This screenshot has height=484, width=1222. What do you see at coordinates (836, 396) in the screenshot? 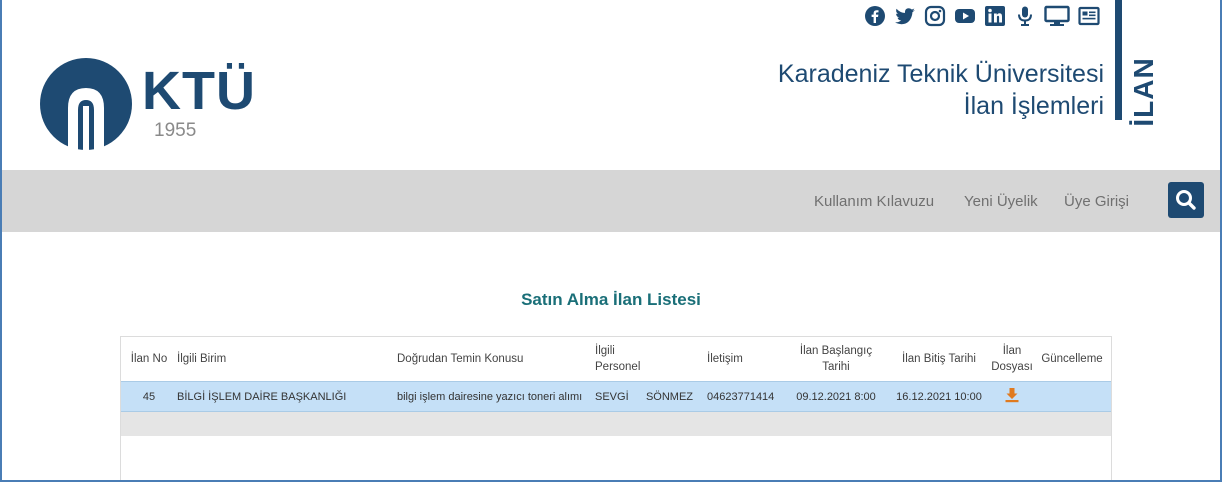
I see `cell-baslangic: 09.12.2021 8:00` at bounding box center [836, 396].